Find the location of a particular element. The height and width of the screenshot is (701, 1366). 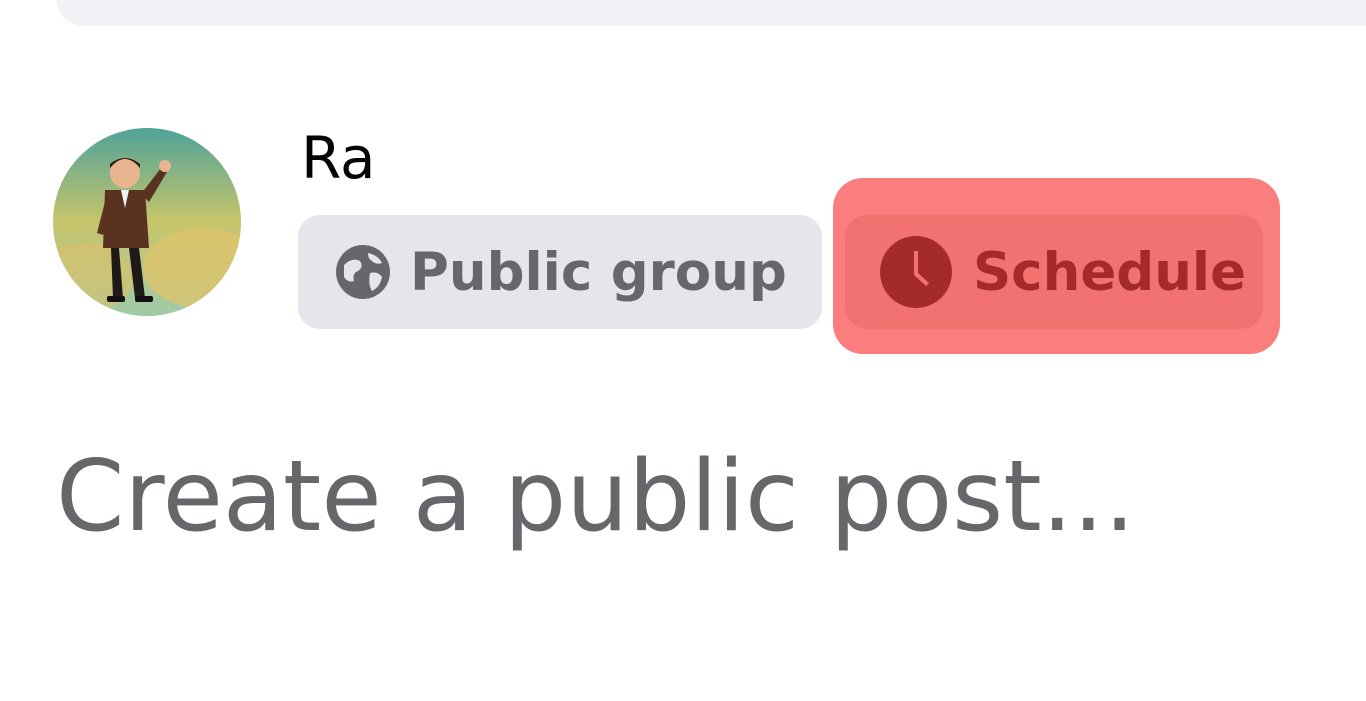

user-name: Ra is located at coordinates (341, 158).